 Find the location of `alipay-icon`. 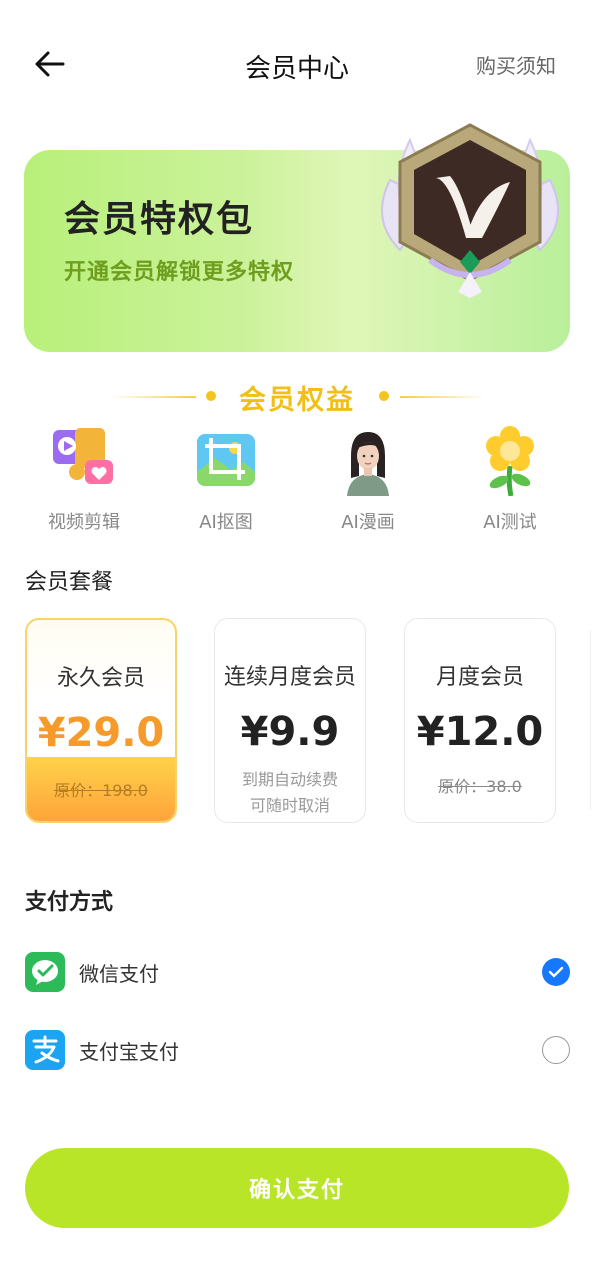

alipay-icon is located at coordinates (45, 1050).